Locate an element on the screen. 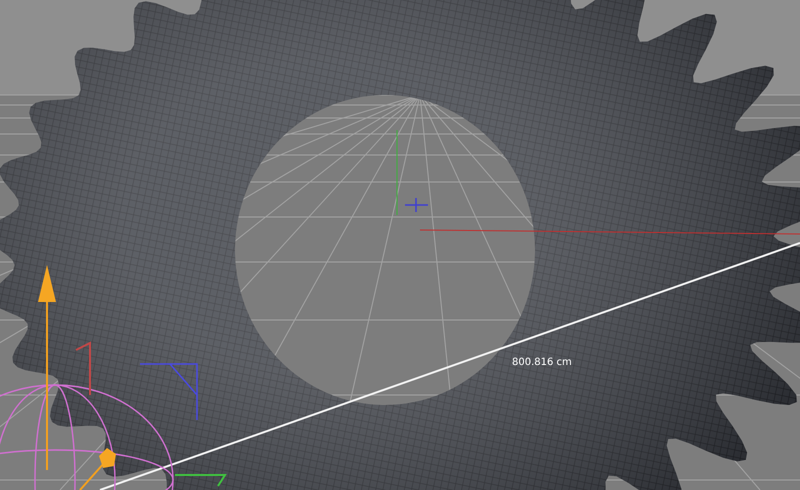 This screenshot has height=490, width=800. scale-handle-icon is located at coordinates (97, 469).